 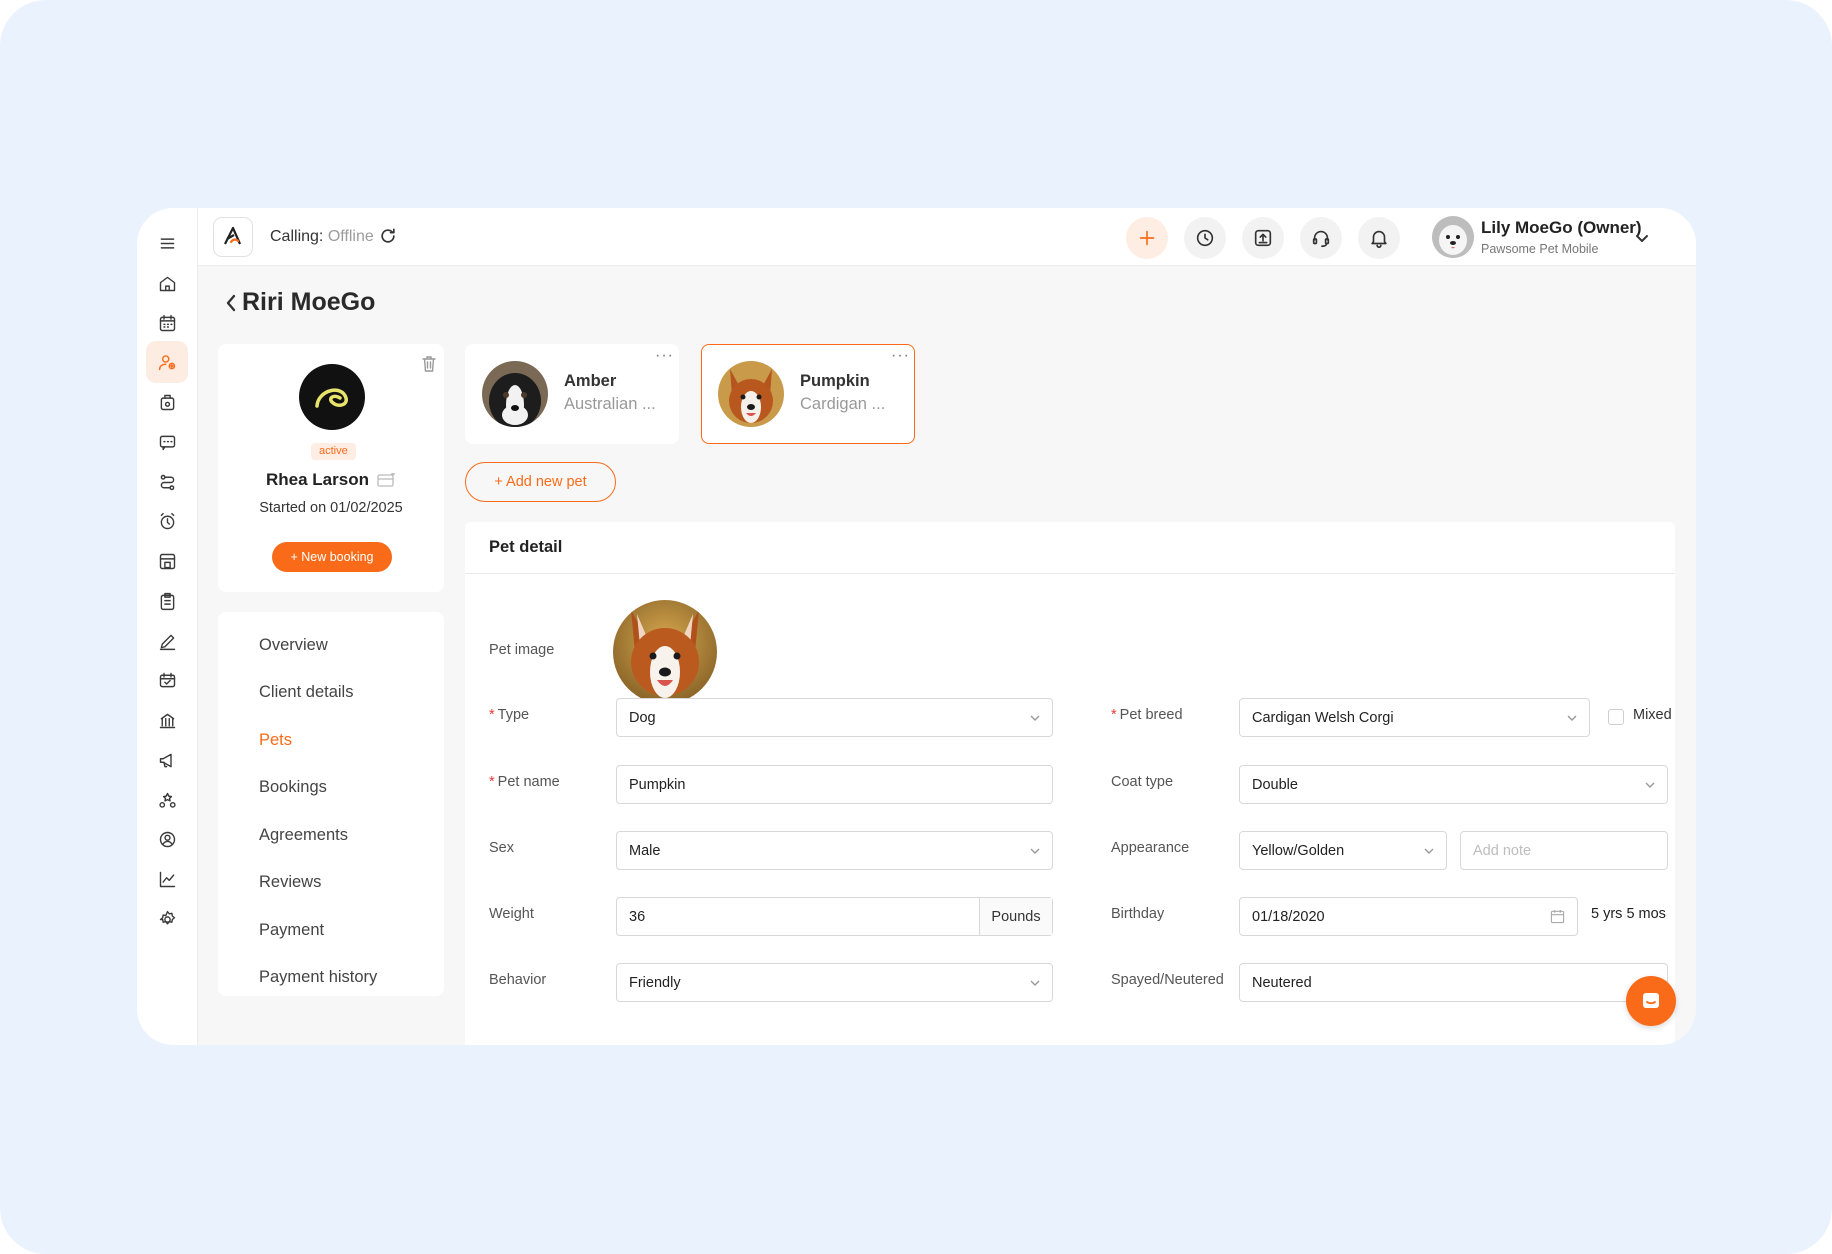 I want to click on coat-type-label: Coat type, so click(x=1142, y=782).